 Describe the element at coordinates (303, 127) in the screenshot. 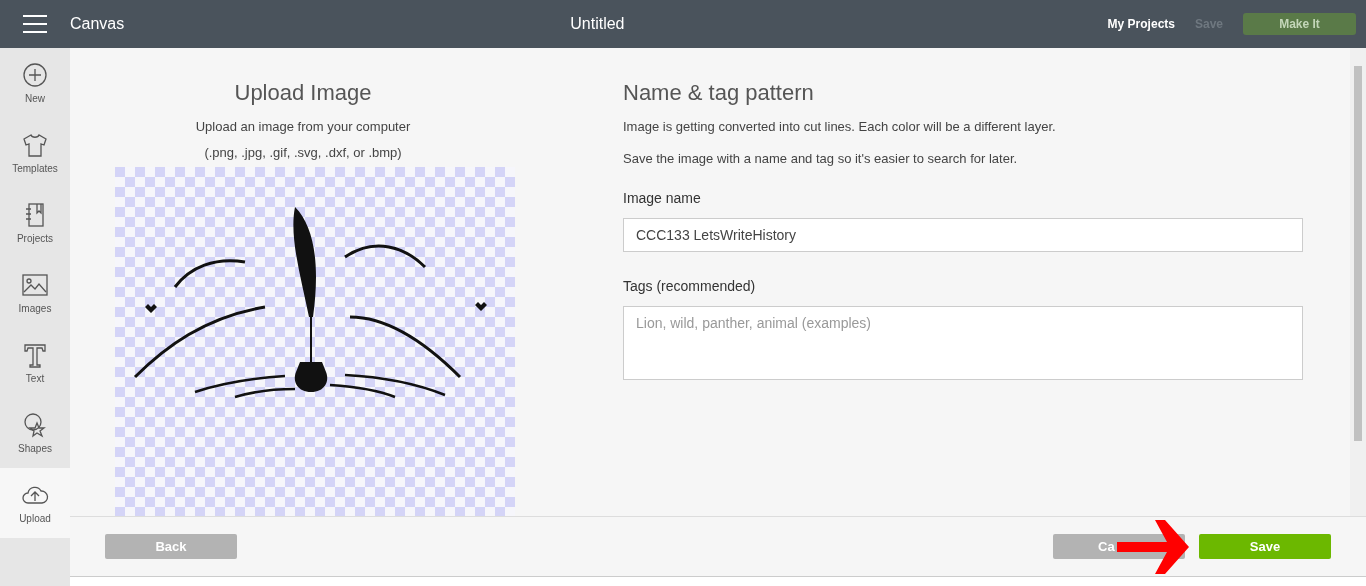

I see `upload-hint: Upload an image from your computer` at that location.